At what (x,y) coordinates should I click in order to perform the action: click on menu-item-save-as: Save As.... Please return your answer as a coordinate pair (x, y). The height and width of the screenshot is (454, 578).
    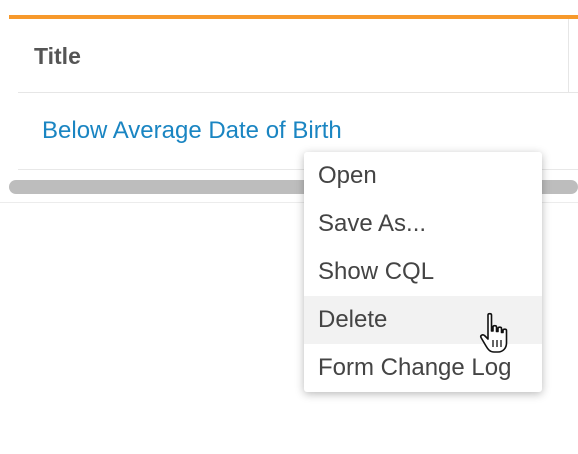
    Looking at the image, I should click on (423, 224).